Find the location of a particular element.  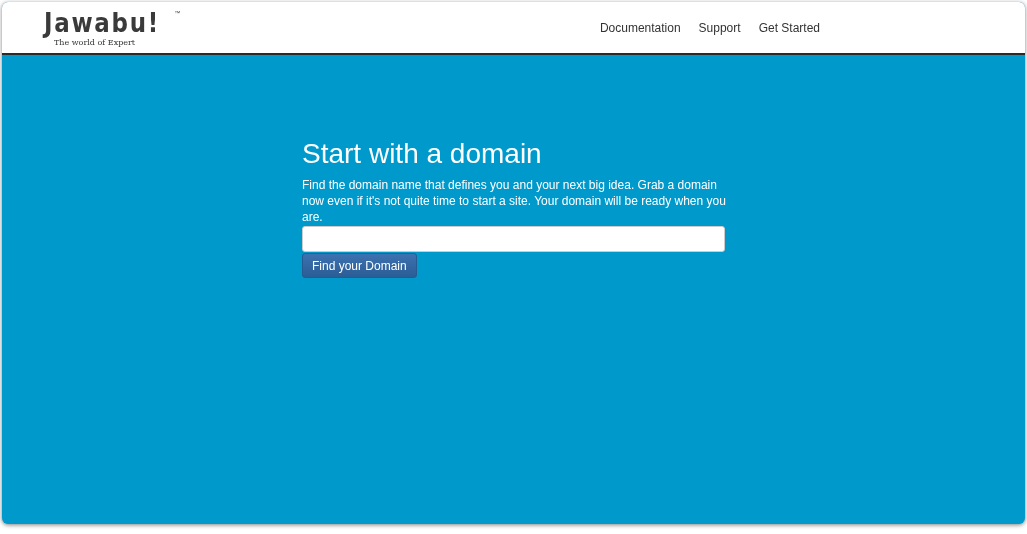

logo-text: Jawabu! is located at coordinates (102, 22).